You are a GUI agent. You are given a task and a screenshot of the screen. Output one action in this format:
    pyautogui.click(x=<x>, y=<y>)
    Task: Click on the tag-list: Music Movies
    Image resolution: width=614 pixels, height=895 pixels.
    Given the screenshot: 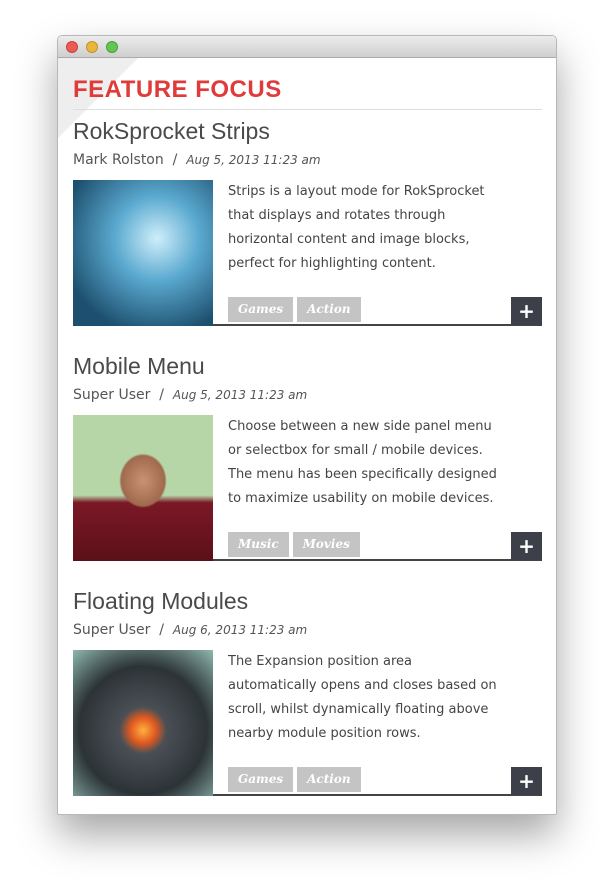 What is the action you would take?
    pyautogui.click(x=294, y=544)
    